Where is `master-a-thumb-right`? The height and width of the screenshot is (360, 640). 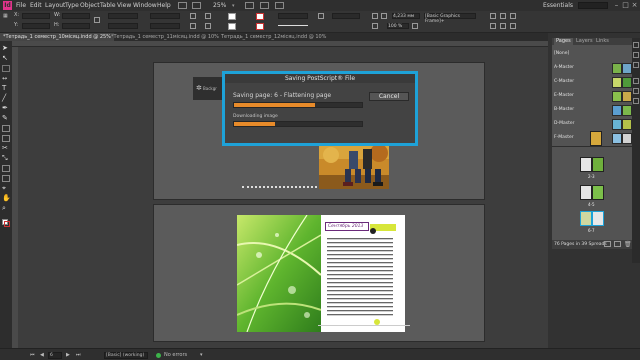 master-a-thumb-right is located at coordinates (627, 68).